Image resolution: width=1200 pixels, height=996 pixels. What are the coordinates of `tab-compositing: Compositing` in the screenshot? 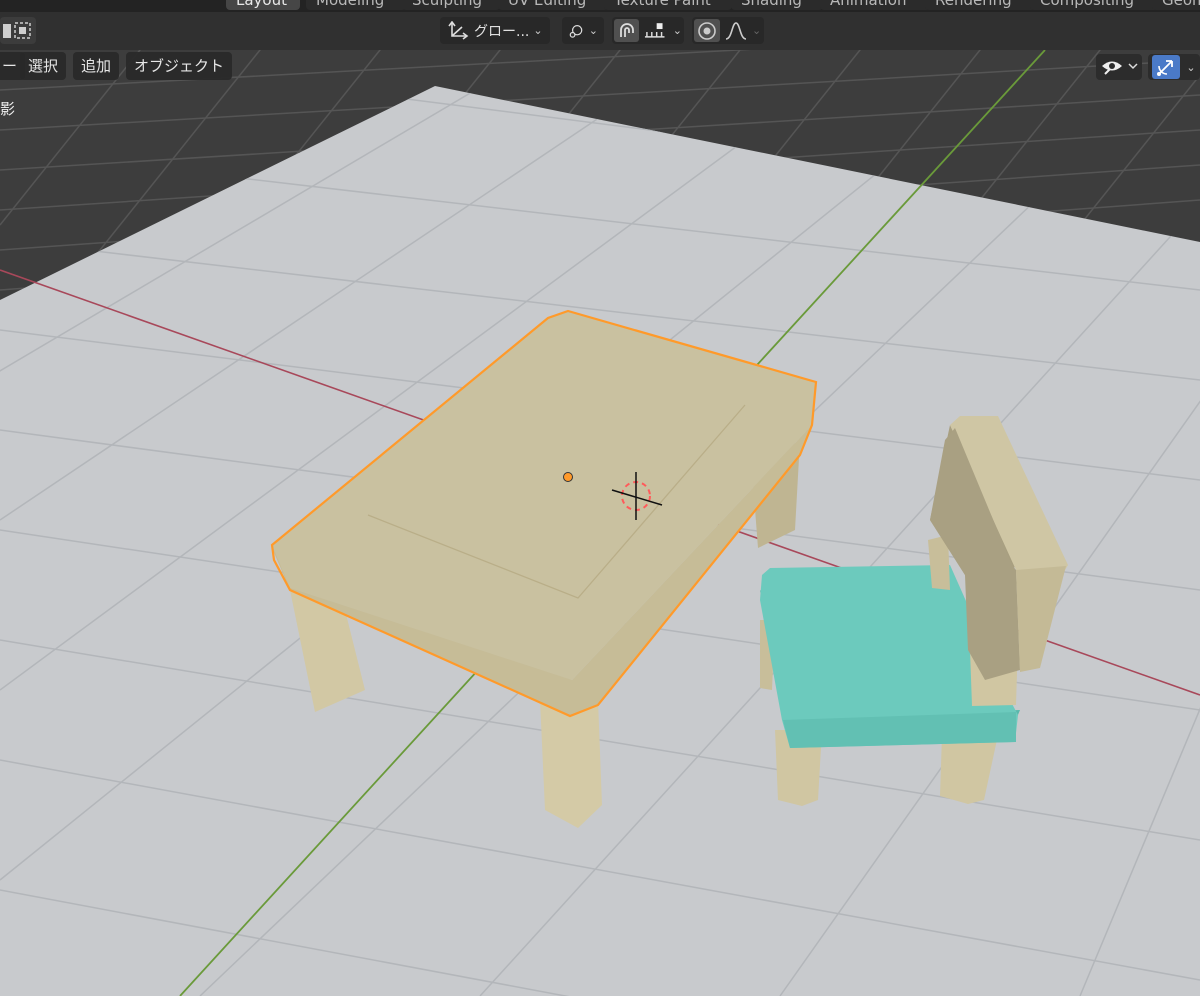 It's located at (1095, 5).